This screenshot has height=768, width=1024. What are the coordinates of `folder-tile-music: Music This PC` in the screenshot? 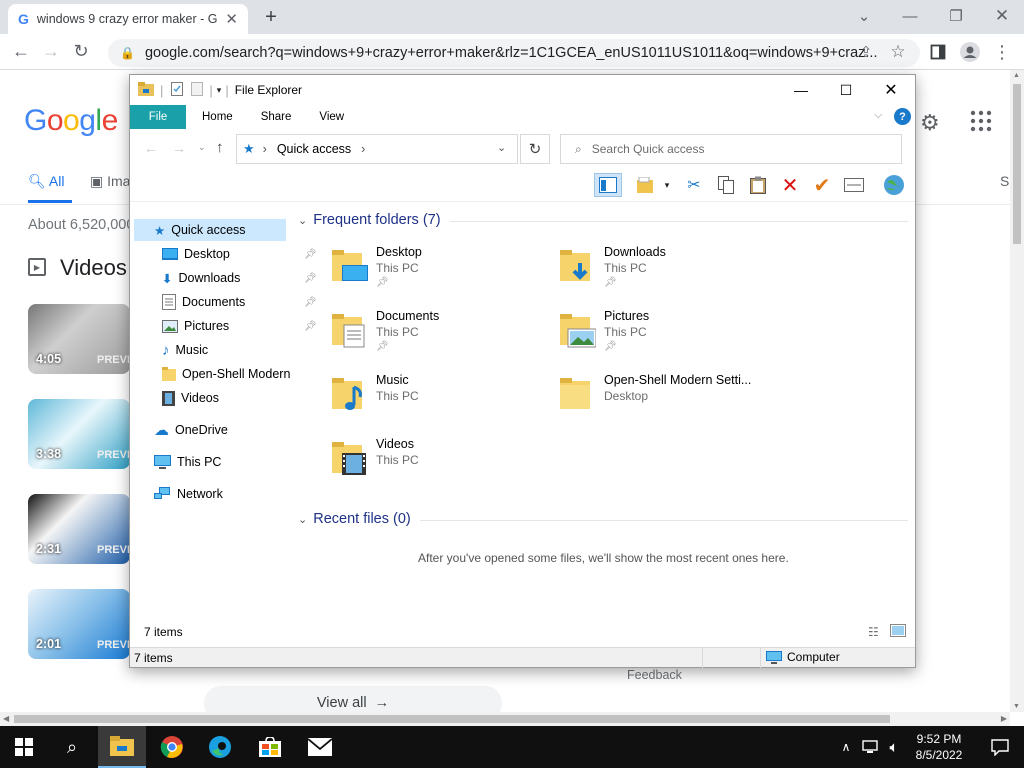 It's located at (440, 401).